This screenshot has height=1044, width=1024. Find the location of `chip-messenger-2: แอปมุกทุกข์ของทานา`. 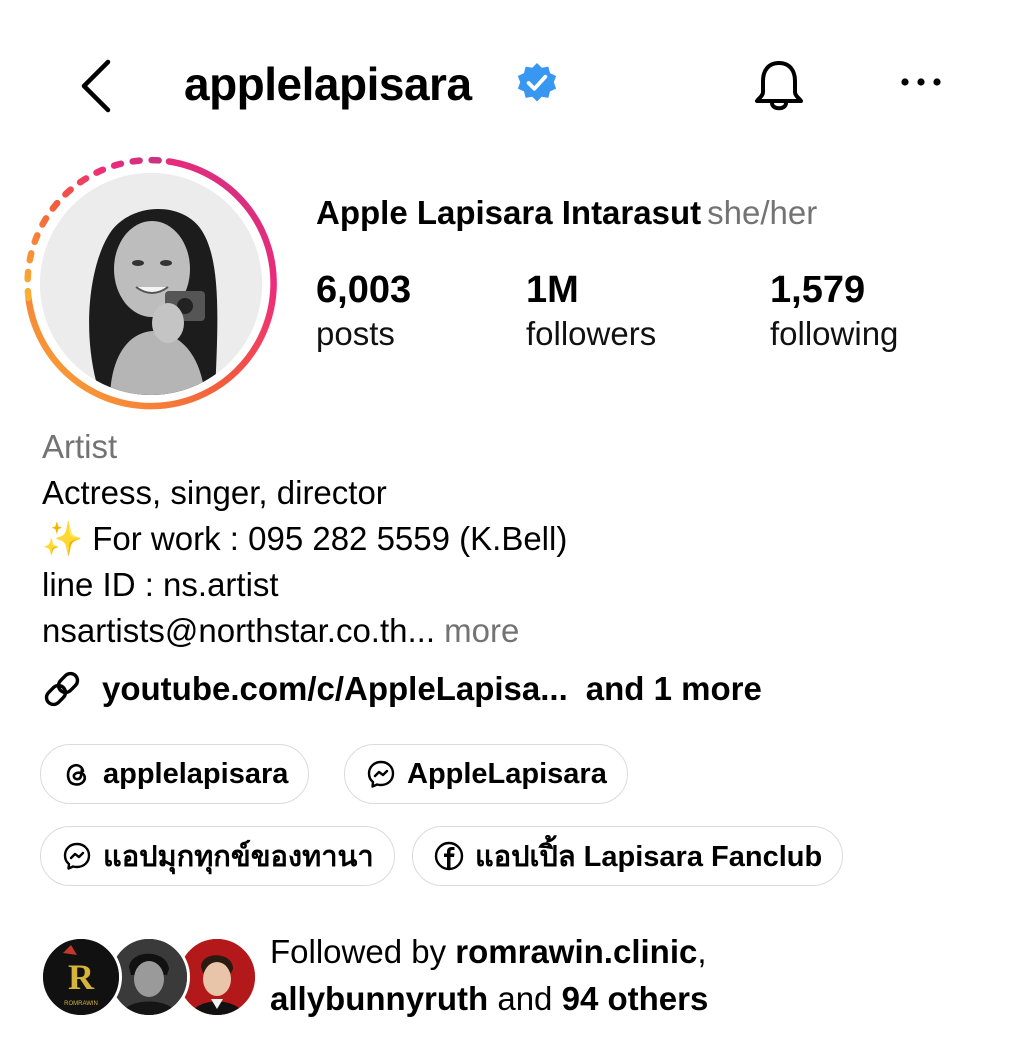

chip-messenger-2: แอปมุกทุกข์ของทานา is located at coordinates (217, 856).